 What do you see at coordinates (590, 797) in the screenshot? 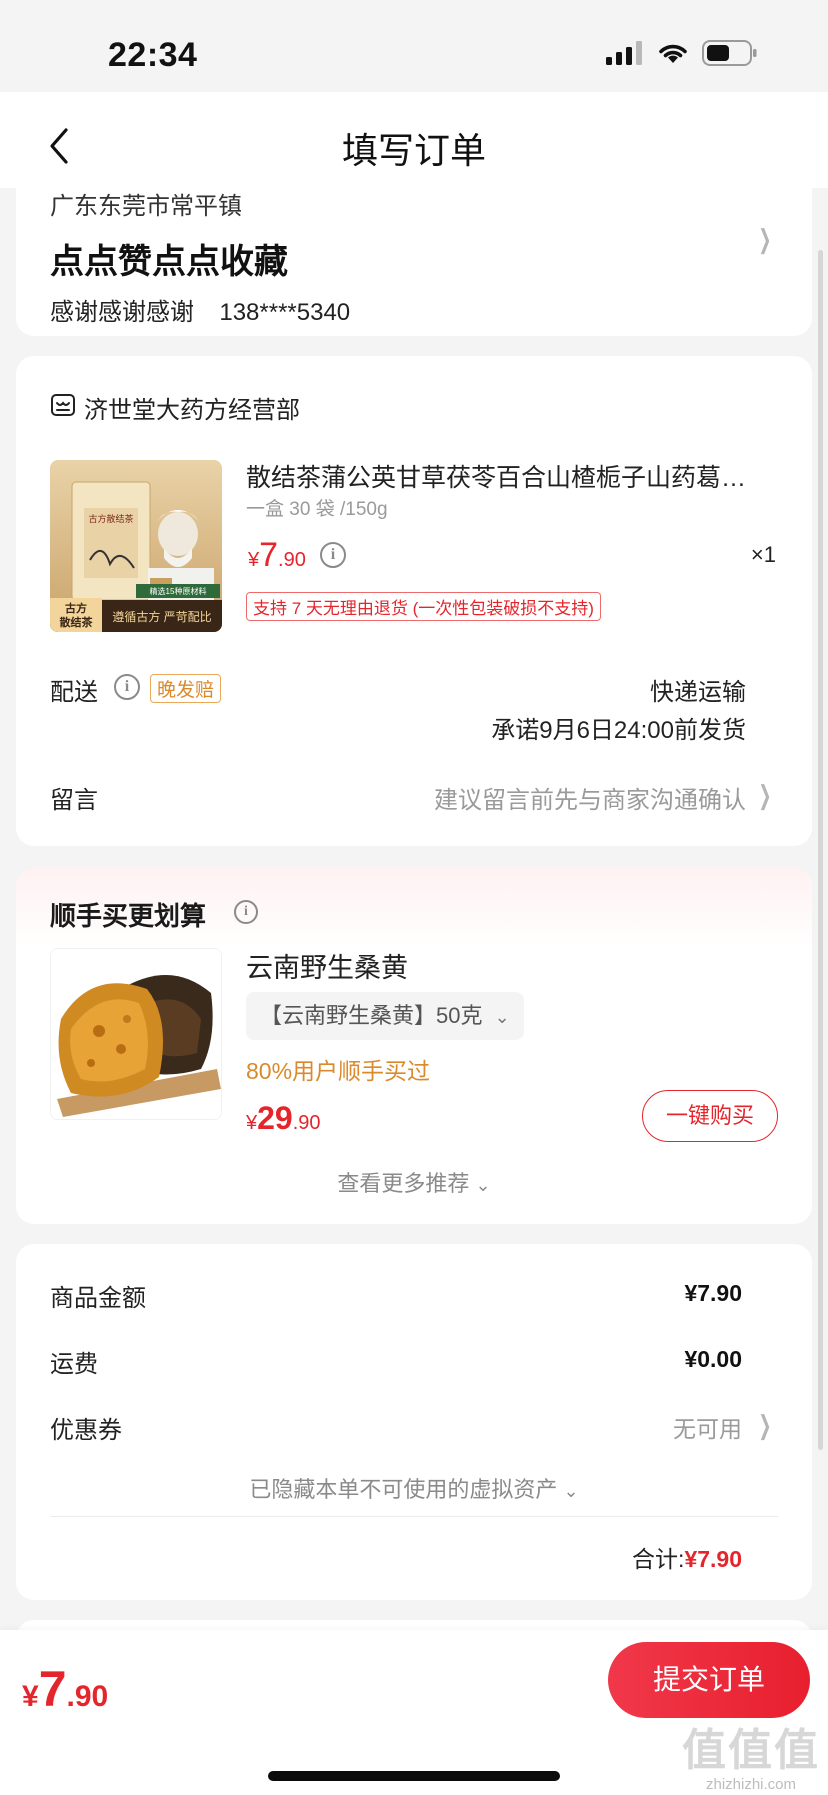
I see `note-input: 建议留言前先与商家沟通确认` at bounding box center [590, 797].